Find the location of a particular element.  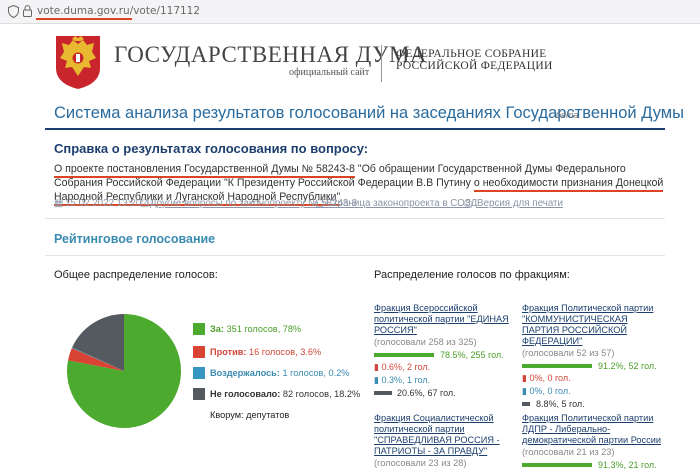

faction-za-row: 91.3%, 21 гол. is located at coordinates (592, 465).